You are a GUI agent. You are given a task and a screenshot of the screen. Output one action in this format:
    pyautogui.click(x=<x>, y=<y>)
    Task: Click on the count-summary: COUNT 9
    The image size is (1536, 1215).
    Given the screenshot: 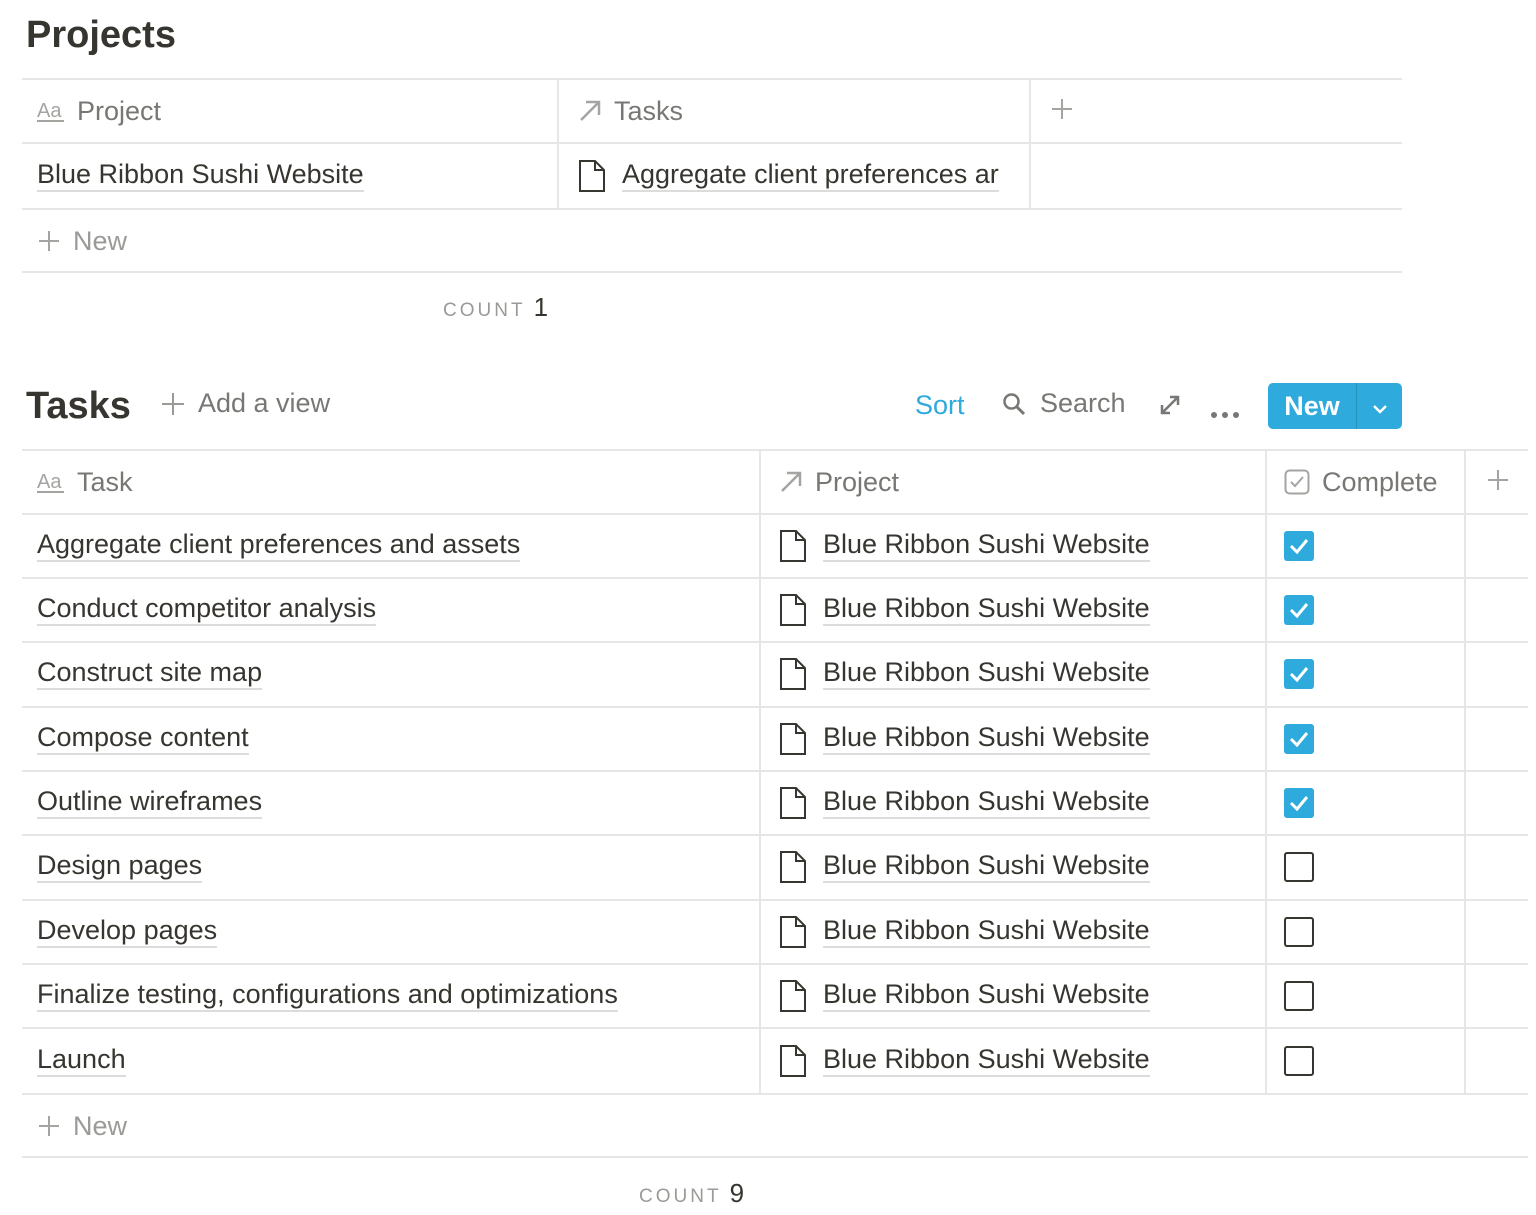 What is the action you would take?
    pyautogui.click(x=691, y=1193)
    